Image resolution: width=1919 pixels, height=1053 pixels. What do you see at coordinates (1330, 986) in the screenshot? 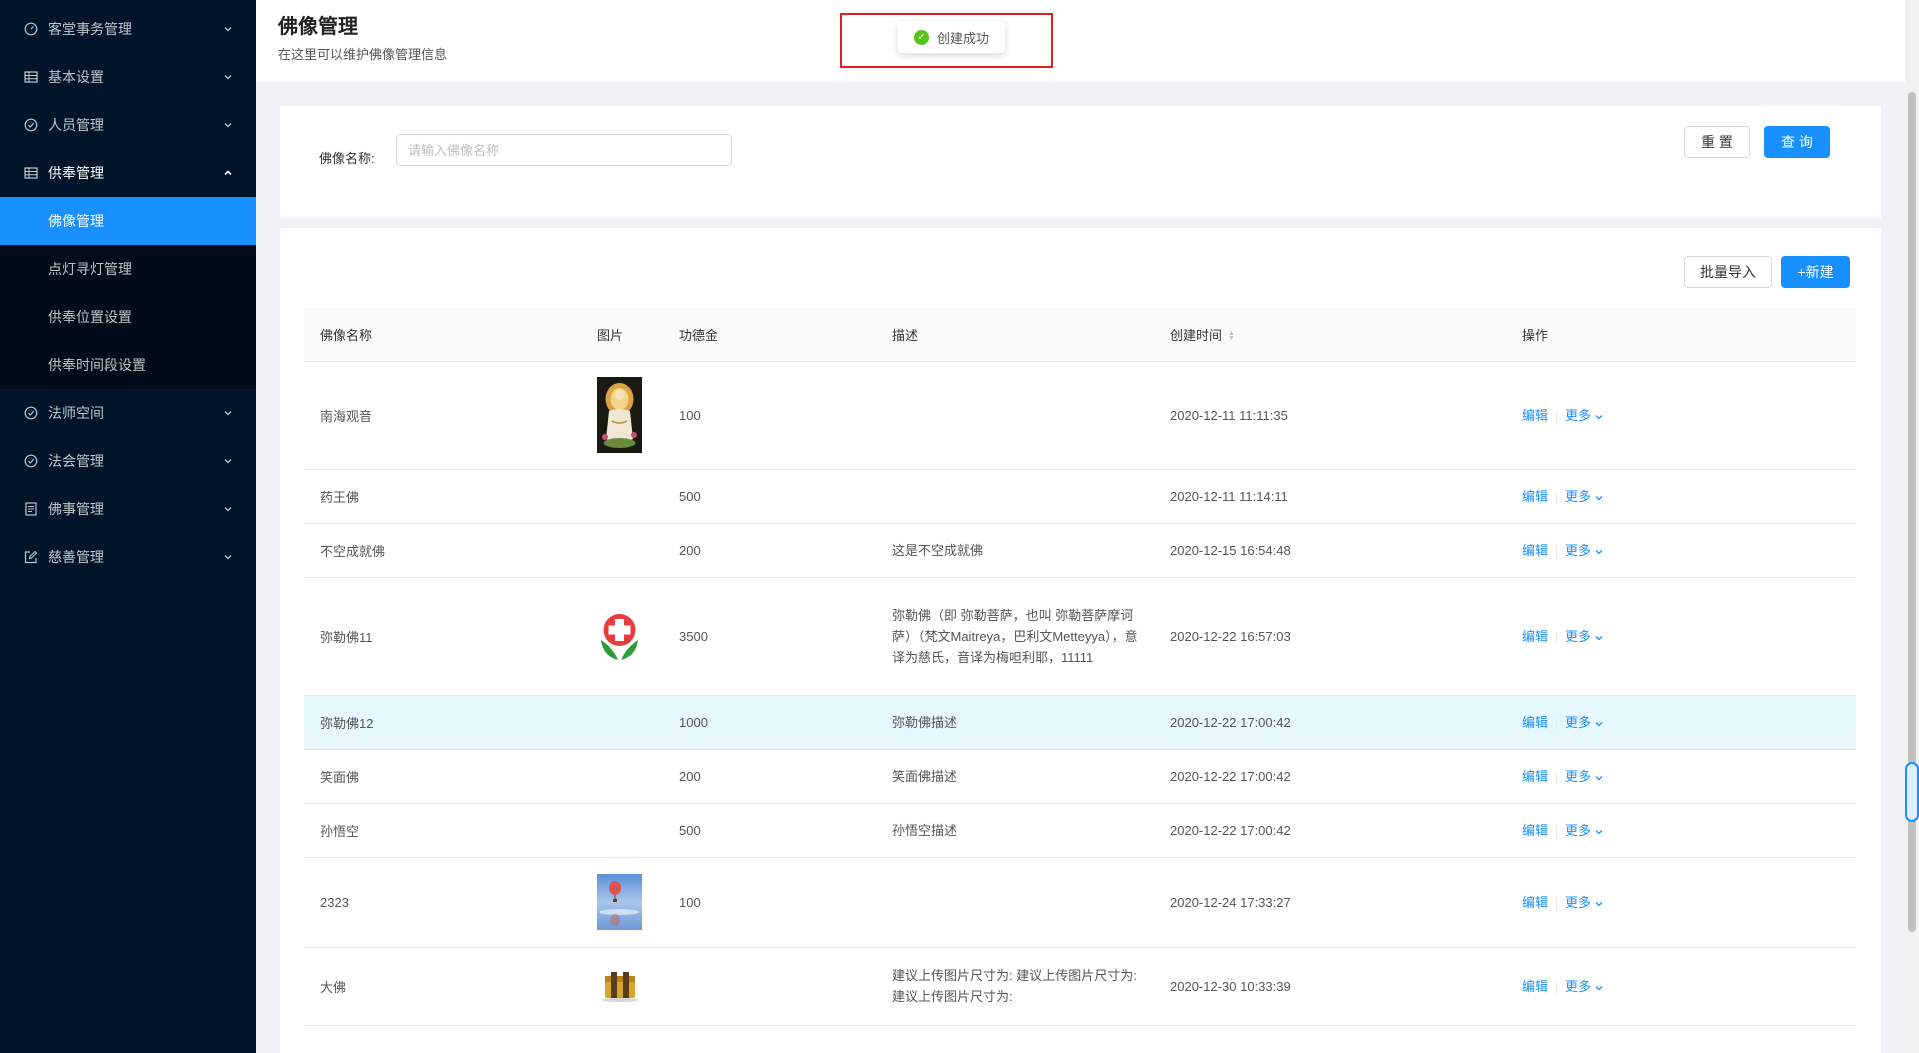
I see `cell-created: 2020-12-30 10:33:39` at bounding box center [1330, 986].